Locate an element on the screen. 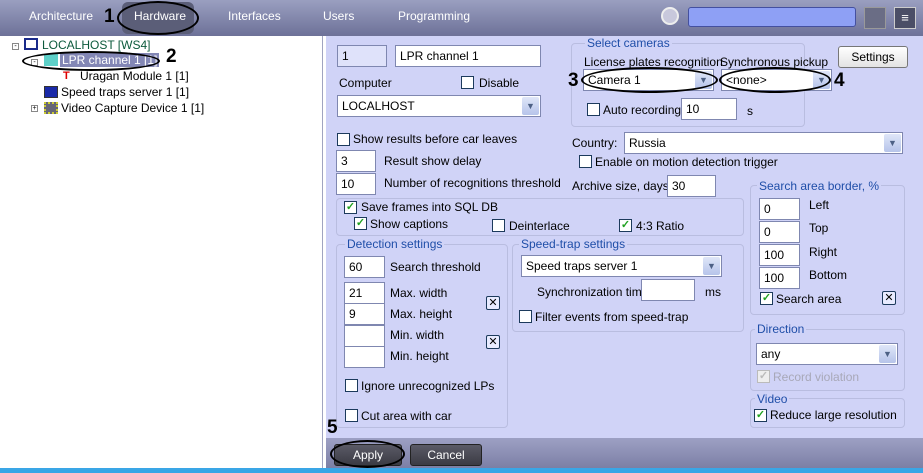  expand-icon: + is located at coordinates (34, 108).